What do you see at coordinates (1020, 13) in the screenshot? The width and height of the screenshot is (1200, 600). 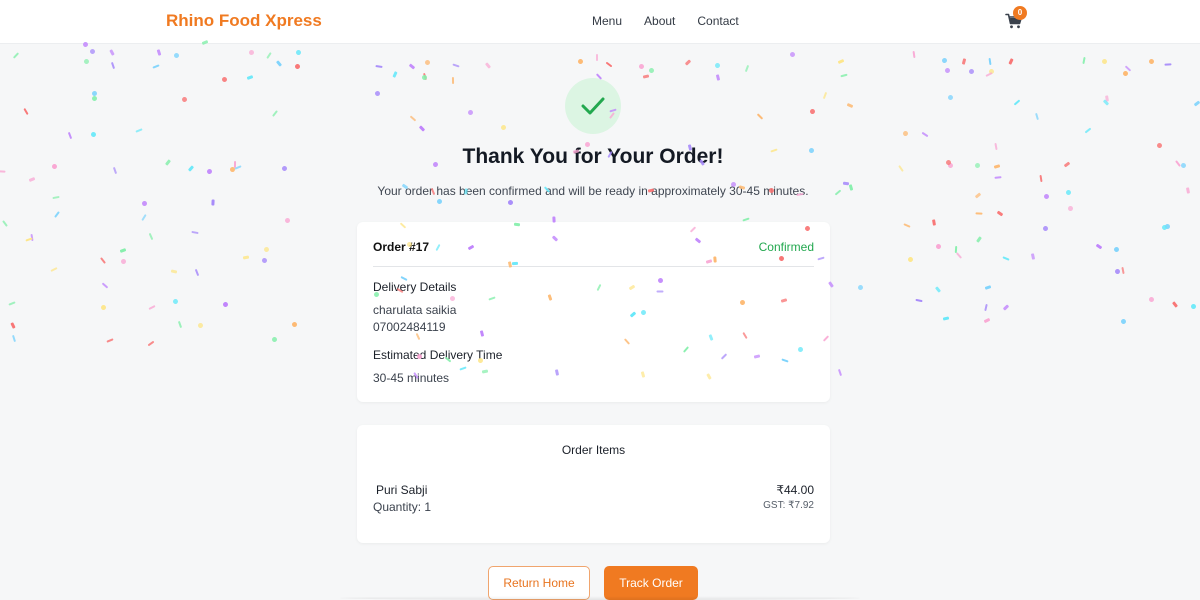 I see `cart-count-badge: 0` at bounding box center [1020, 13].